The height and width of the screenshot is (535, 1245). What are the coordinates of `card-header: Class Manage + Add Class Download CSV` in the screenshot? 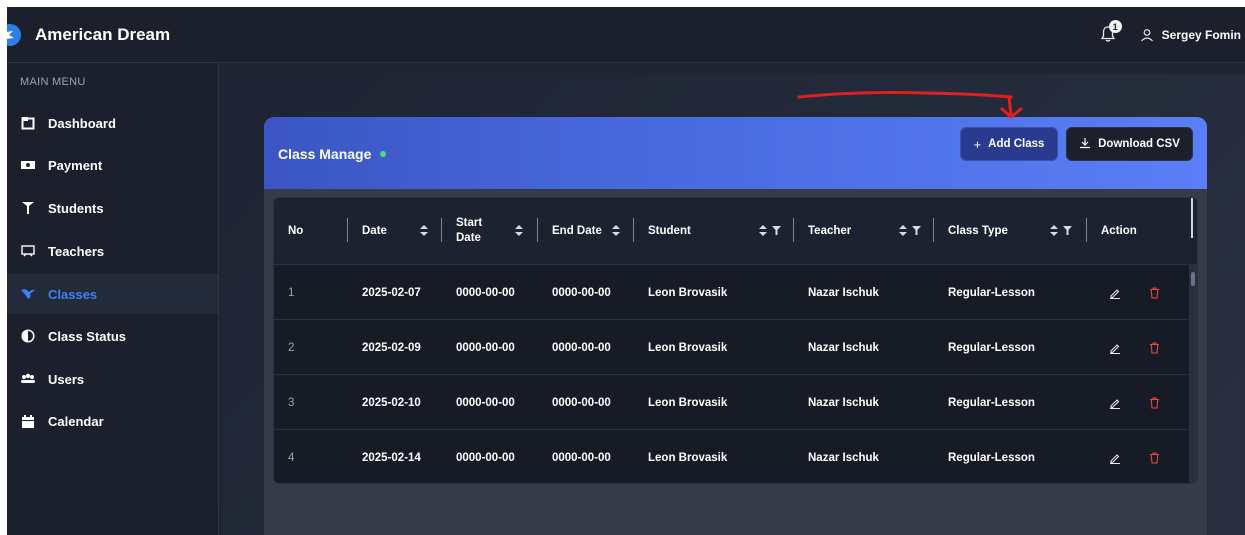 It's located at (735, 153).